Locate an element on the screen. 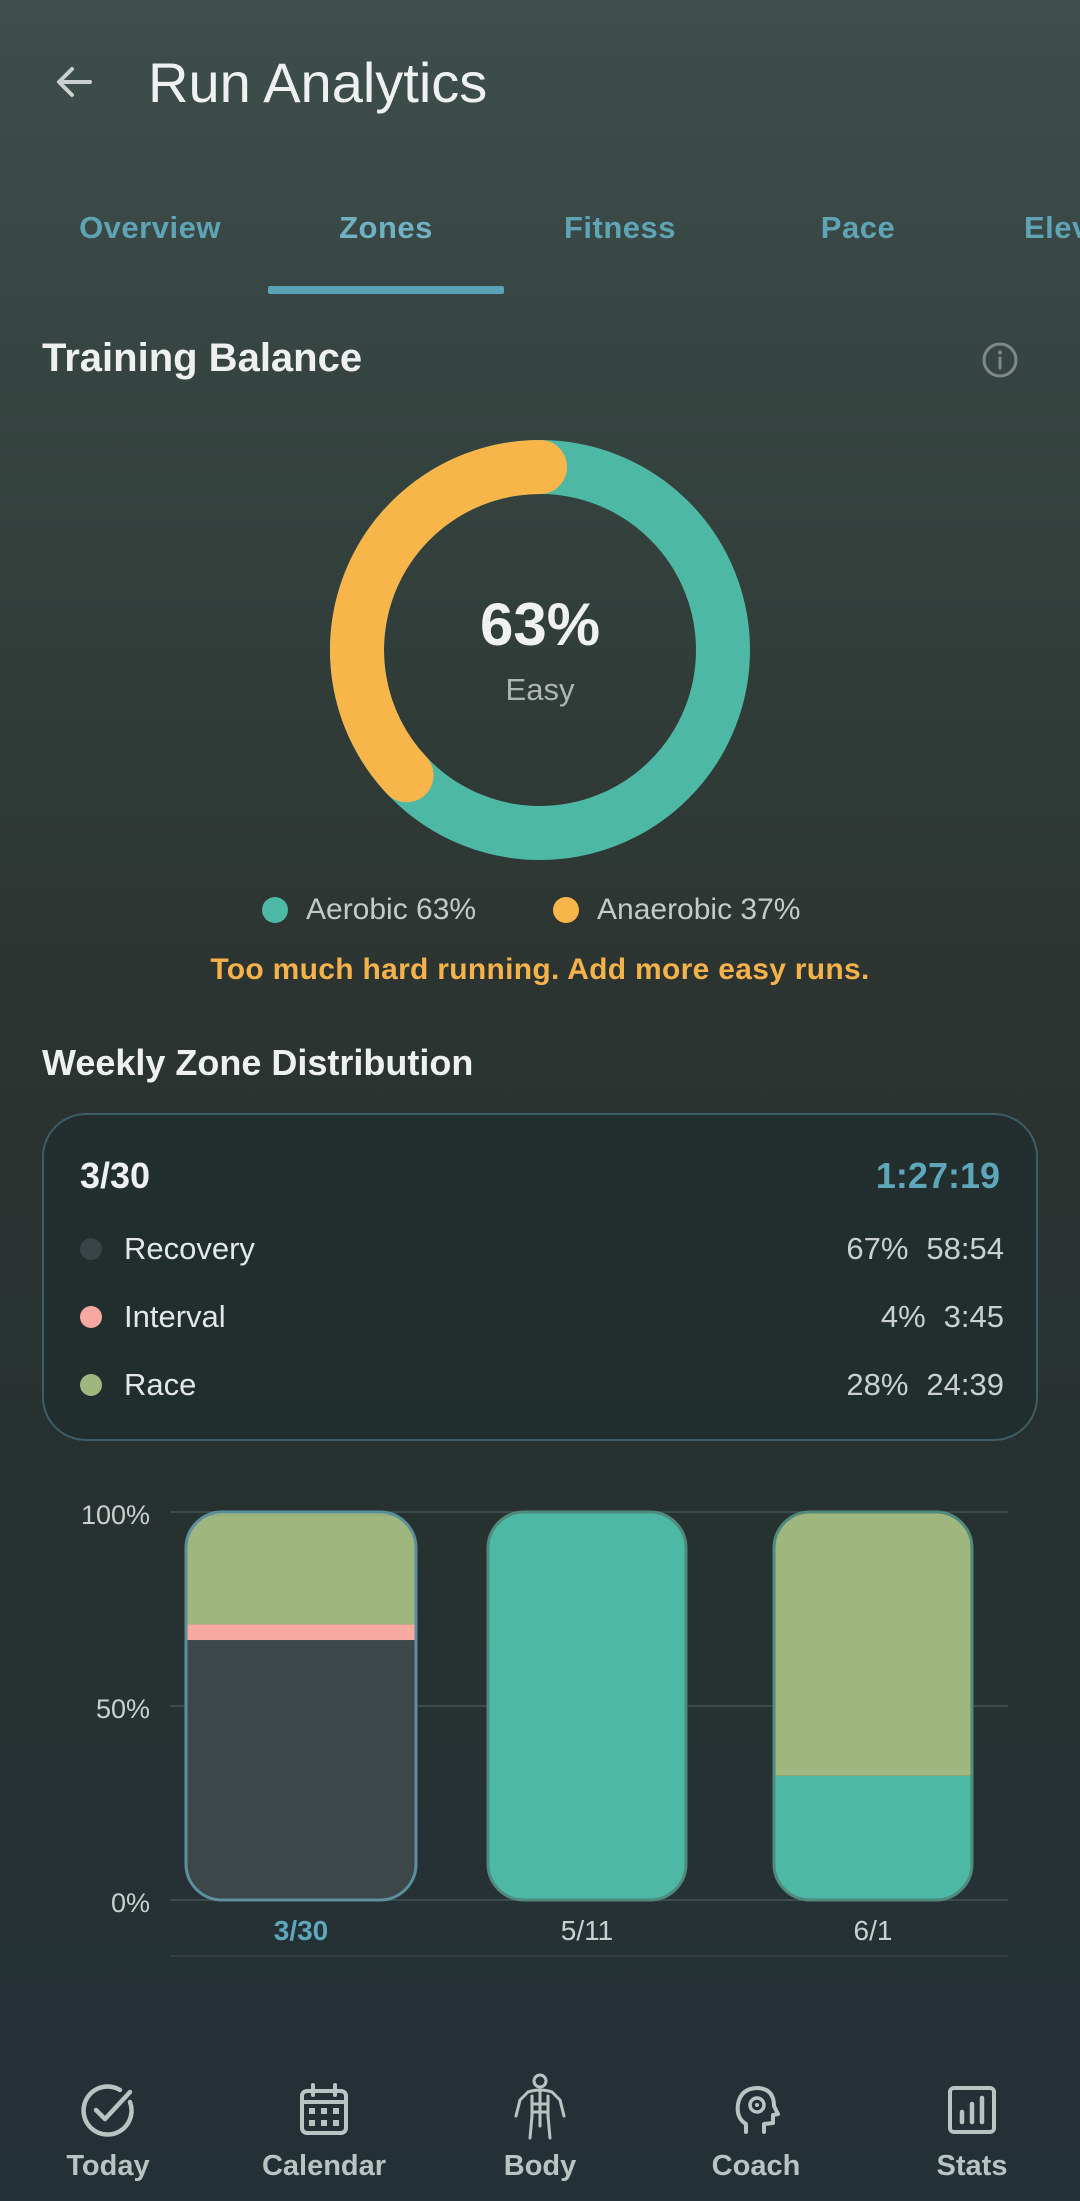 Image resolution: width=1080 pixels, height=2201 pixels. nav-label: Coach is located at coordinates (756, 2166).